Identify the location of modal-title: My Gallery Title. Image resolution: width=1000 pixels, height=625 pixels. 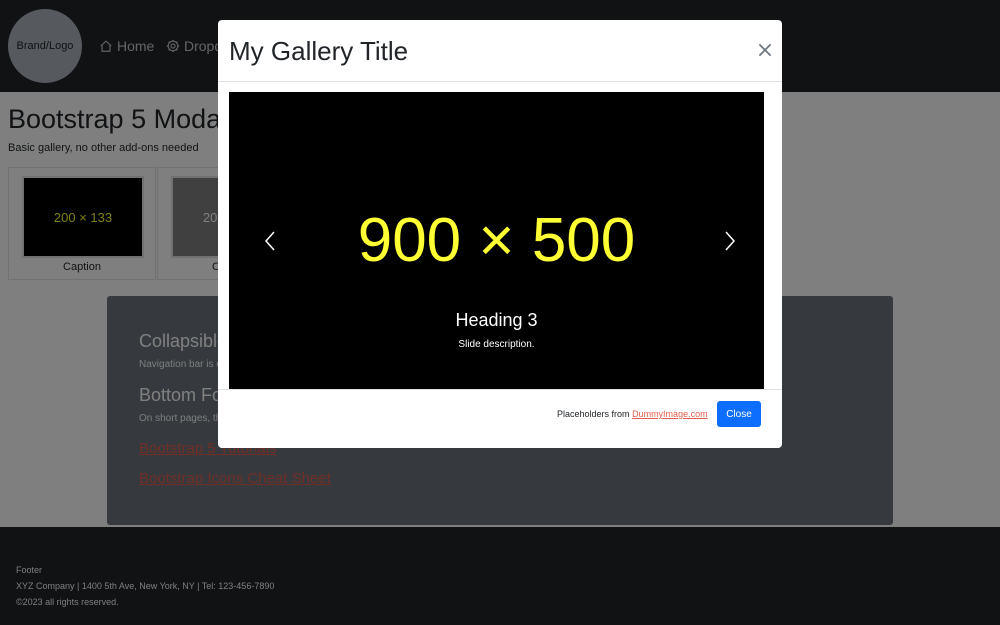
(319, 51).